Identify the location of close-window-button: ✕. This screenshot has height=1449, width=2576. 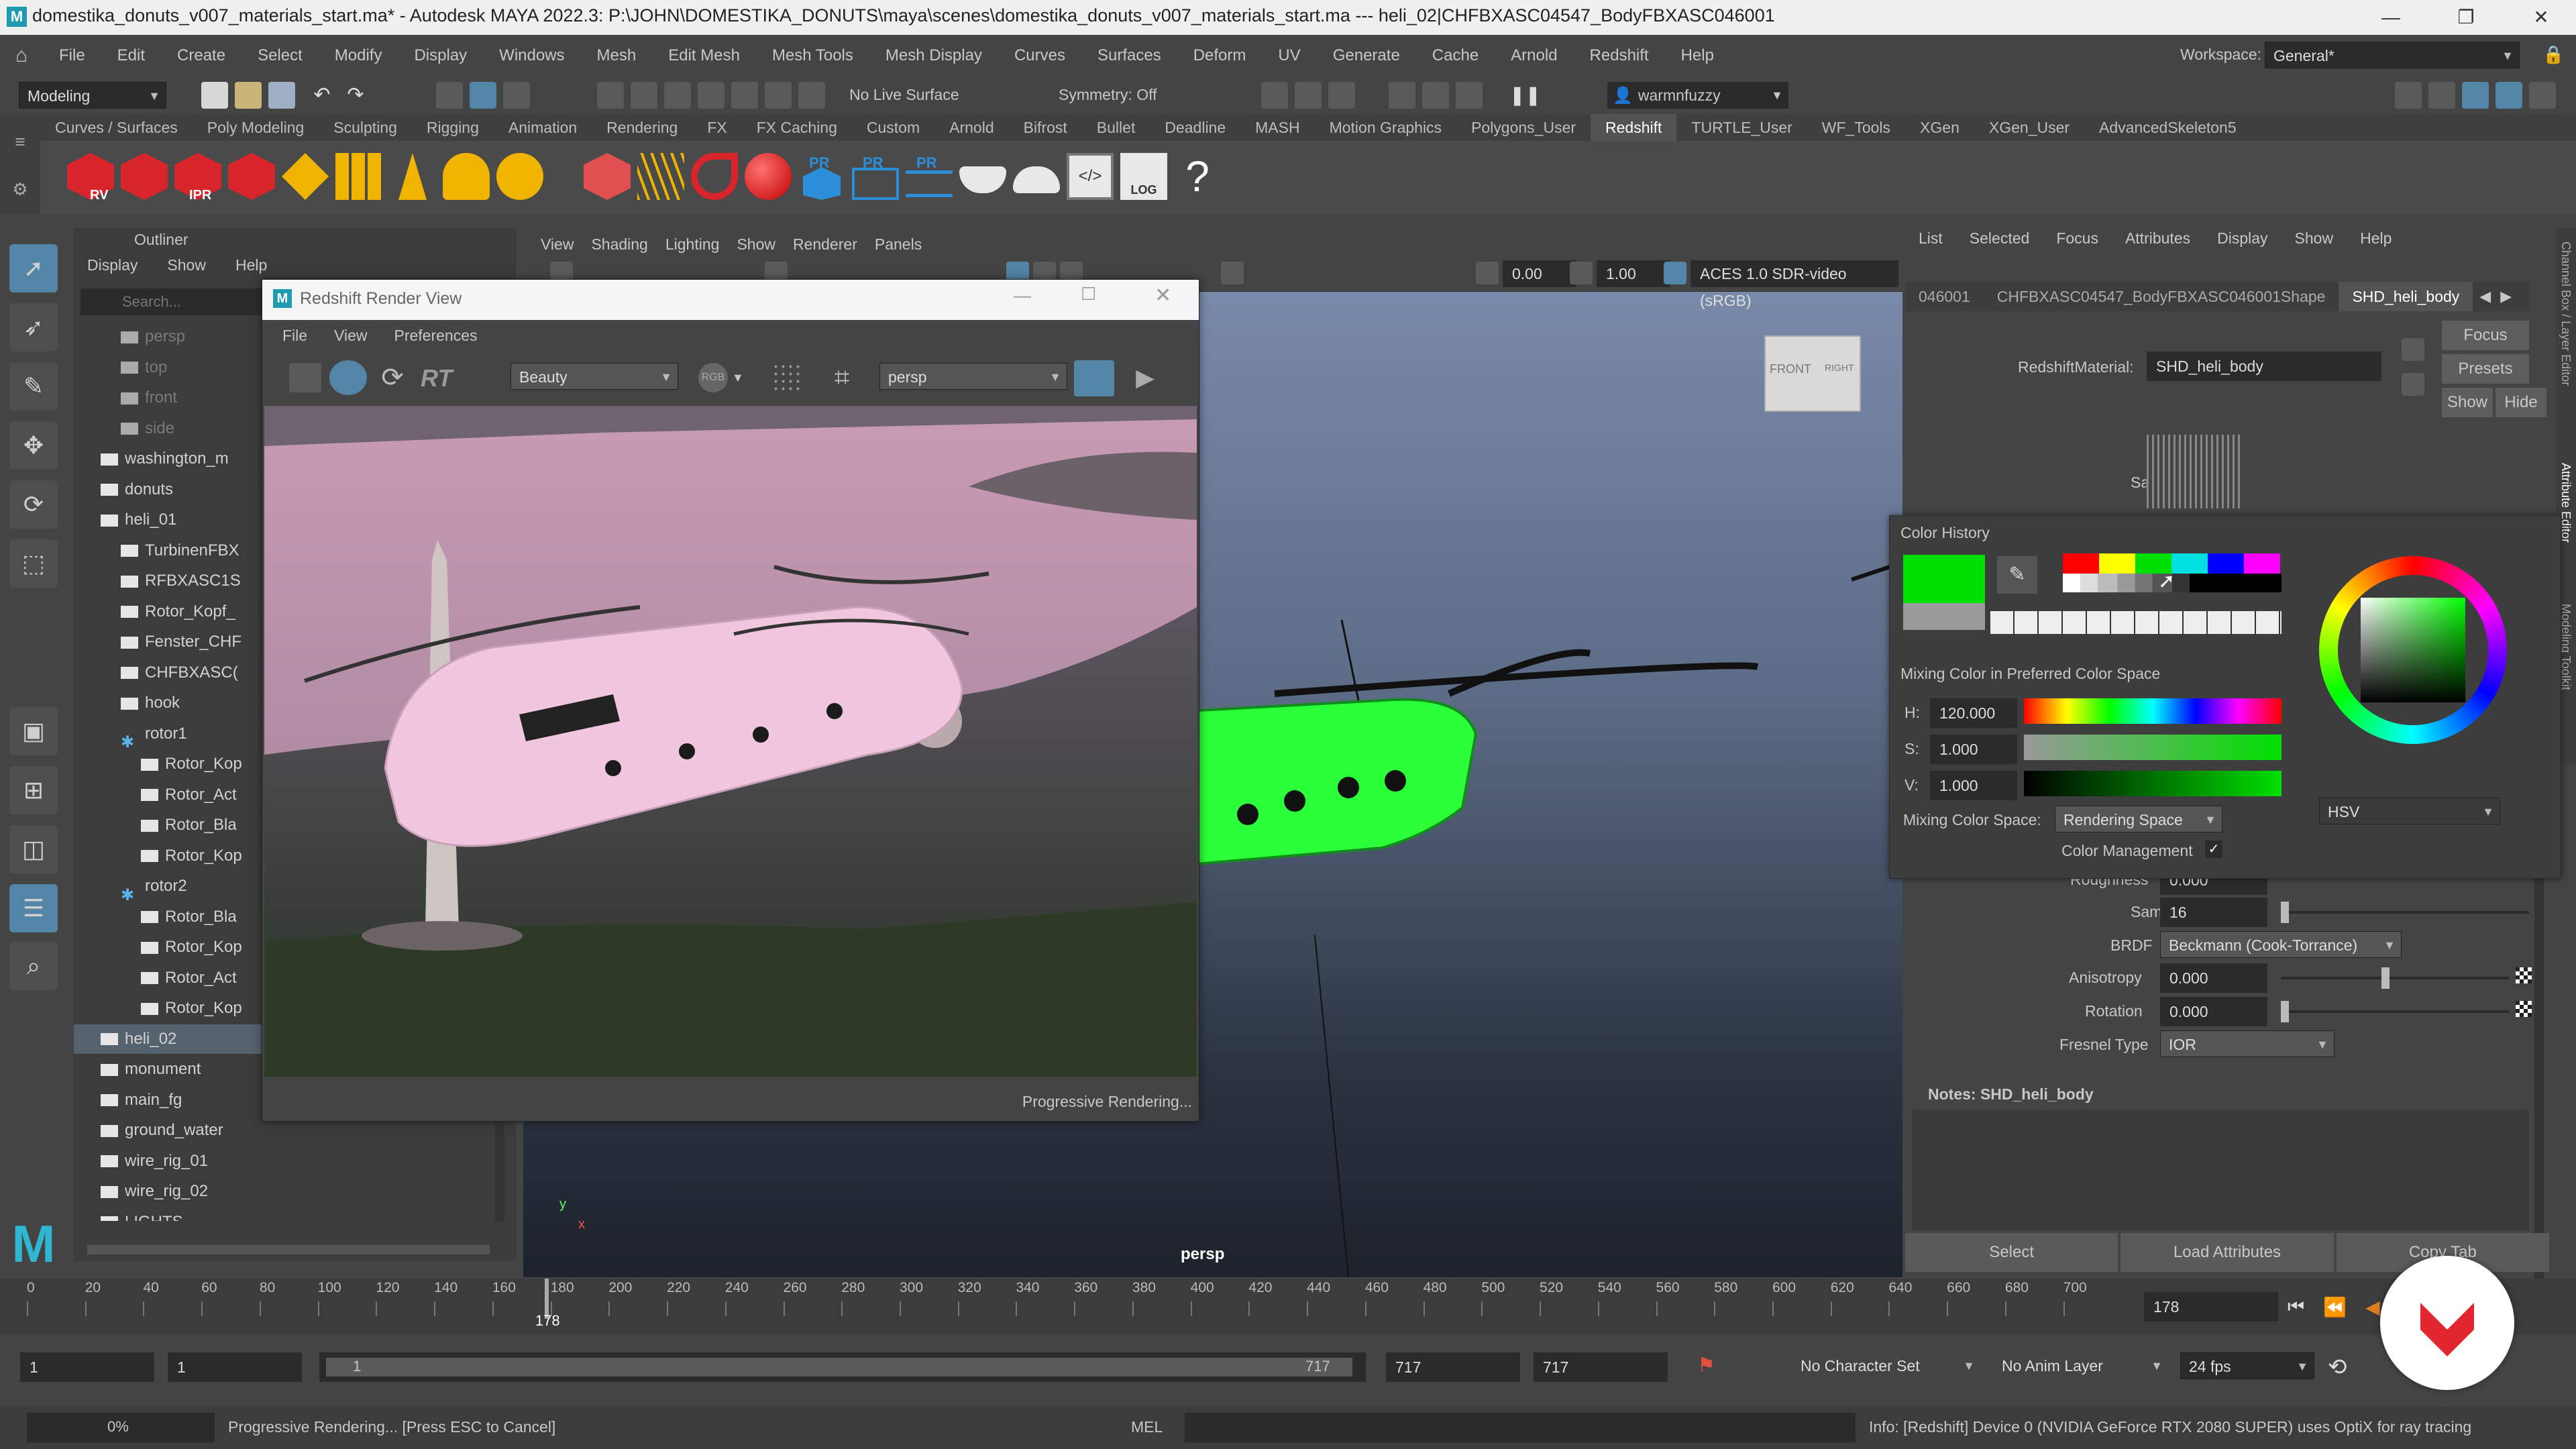
(2541, 17).